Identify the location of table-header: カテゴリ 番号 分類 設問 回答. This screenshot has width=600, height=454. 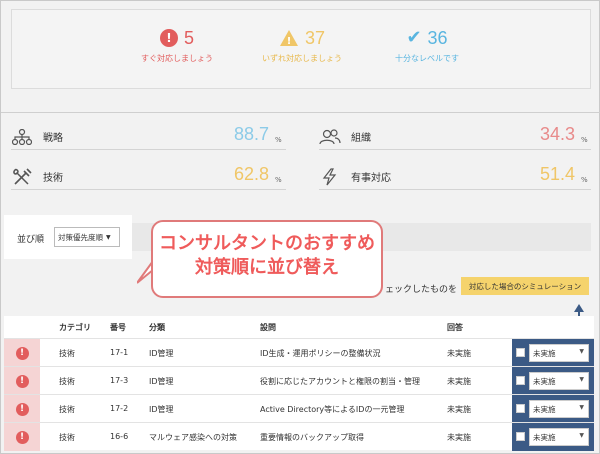
(299, 327).